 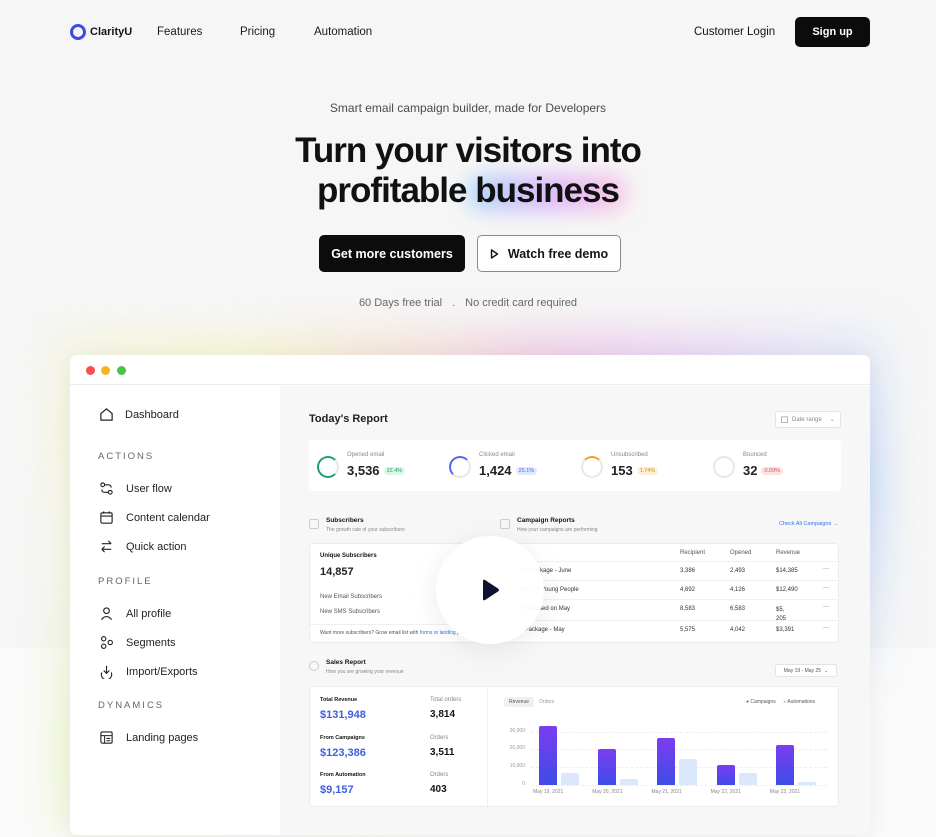 I want to click on y-tick-label: 10,000, so click(x=517, y=766).